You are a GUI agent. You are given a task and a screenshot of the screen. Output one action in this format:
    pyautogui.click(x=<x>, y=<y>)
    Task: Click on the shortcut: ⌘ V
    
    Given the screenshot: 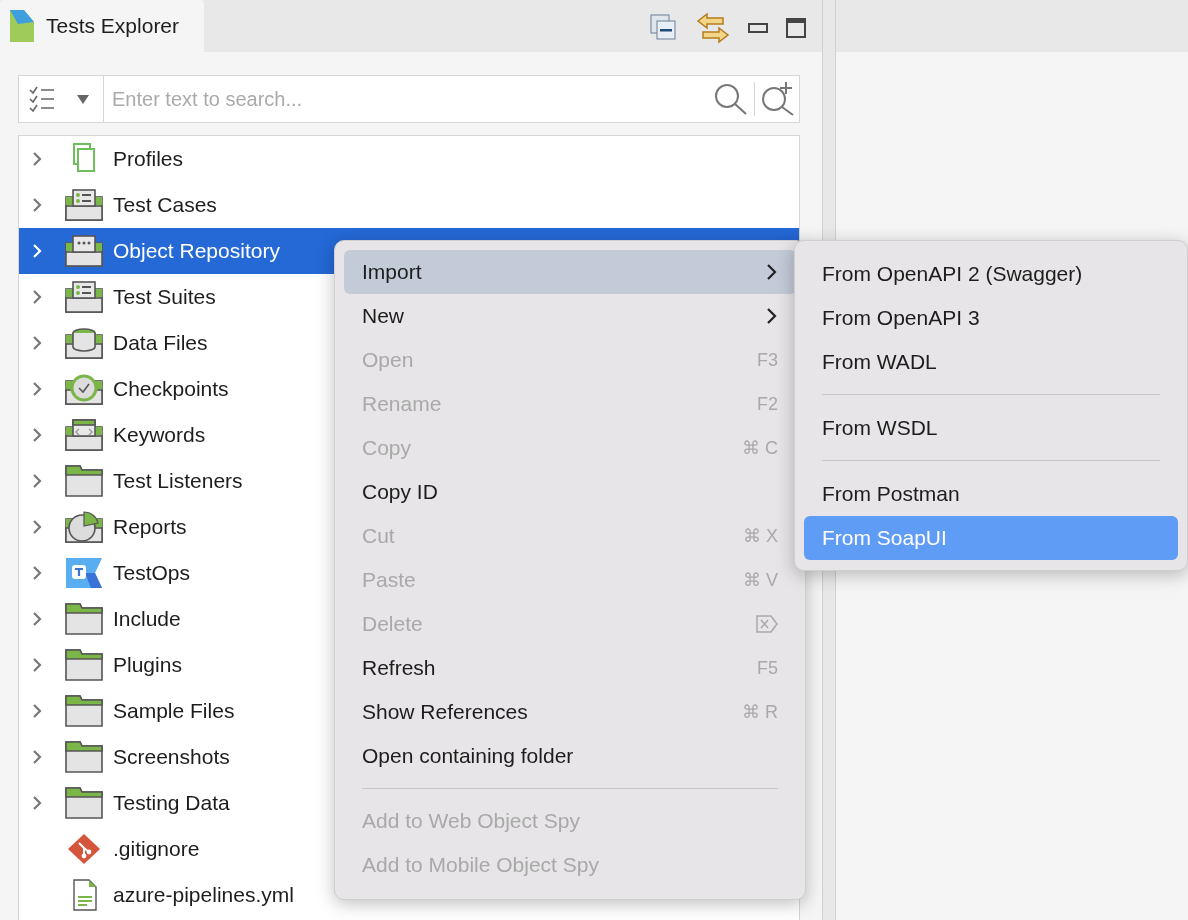 What is the action you would take?
    pyautogui.click(x=760, y=580)
    